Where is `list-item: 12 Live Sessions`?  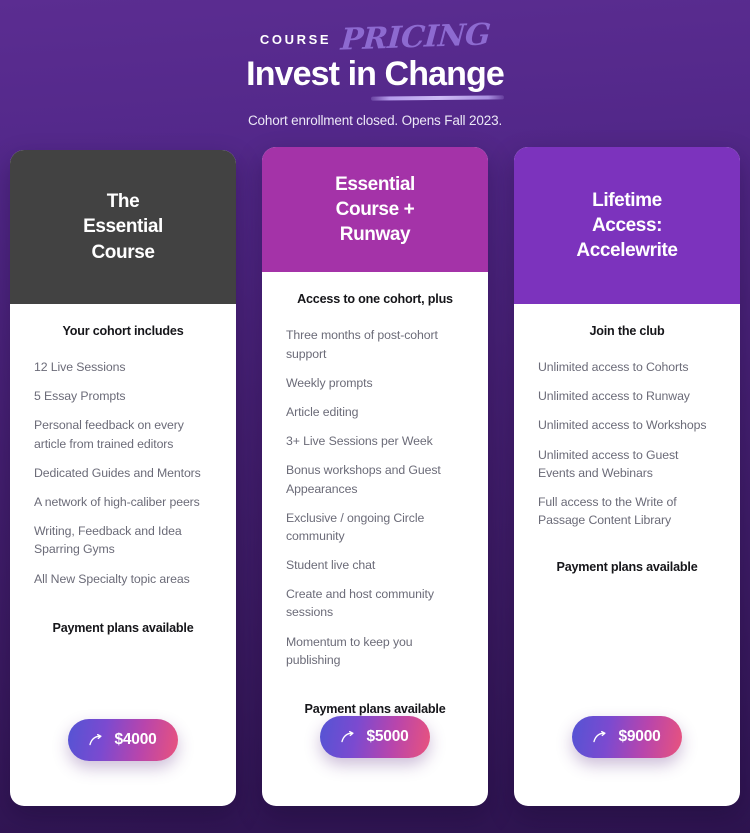
list-item: 12 Live Sessions is located at coordinates (80, 367).